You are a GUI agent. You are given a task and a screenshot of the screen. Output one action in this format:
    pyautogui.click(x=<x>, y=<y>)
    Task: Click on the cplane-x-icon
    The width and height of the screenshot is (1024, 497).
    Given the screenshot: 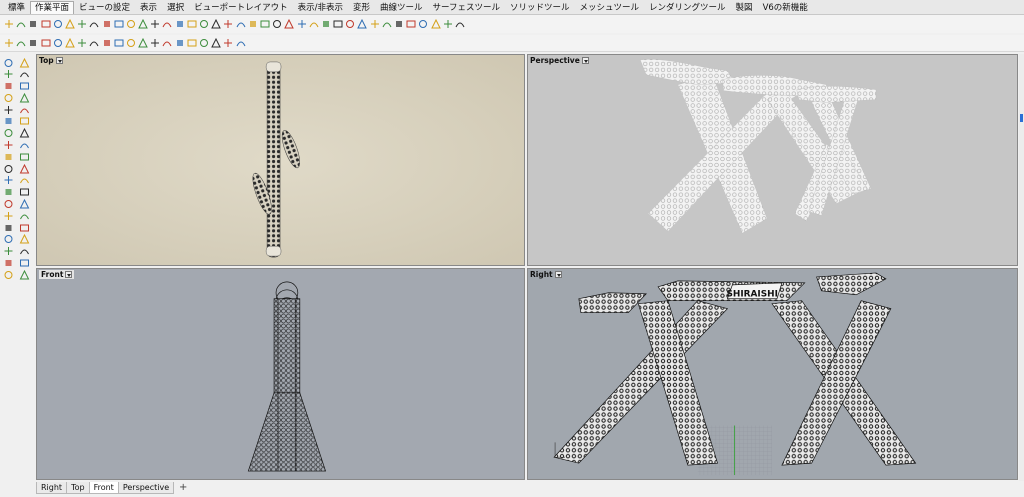 What is the action you would take?
    pyautogui.click(x=119, y=24)
    